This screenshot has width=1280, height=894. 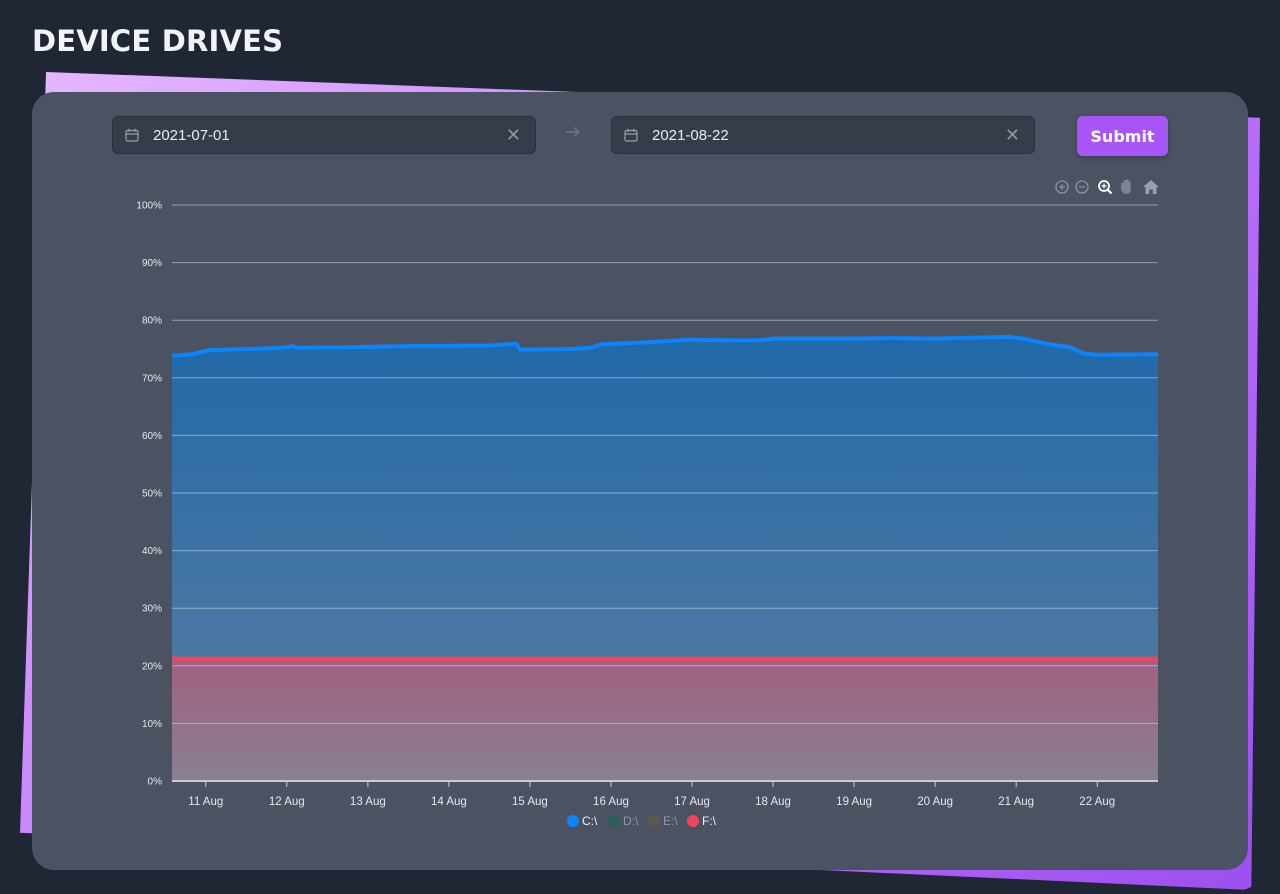 I want to click on chart-toolbar, so click(x=1107, y=187).